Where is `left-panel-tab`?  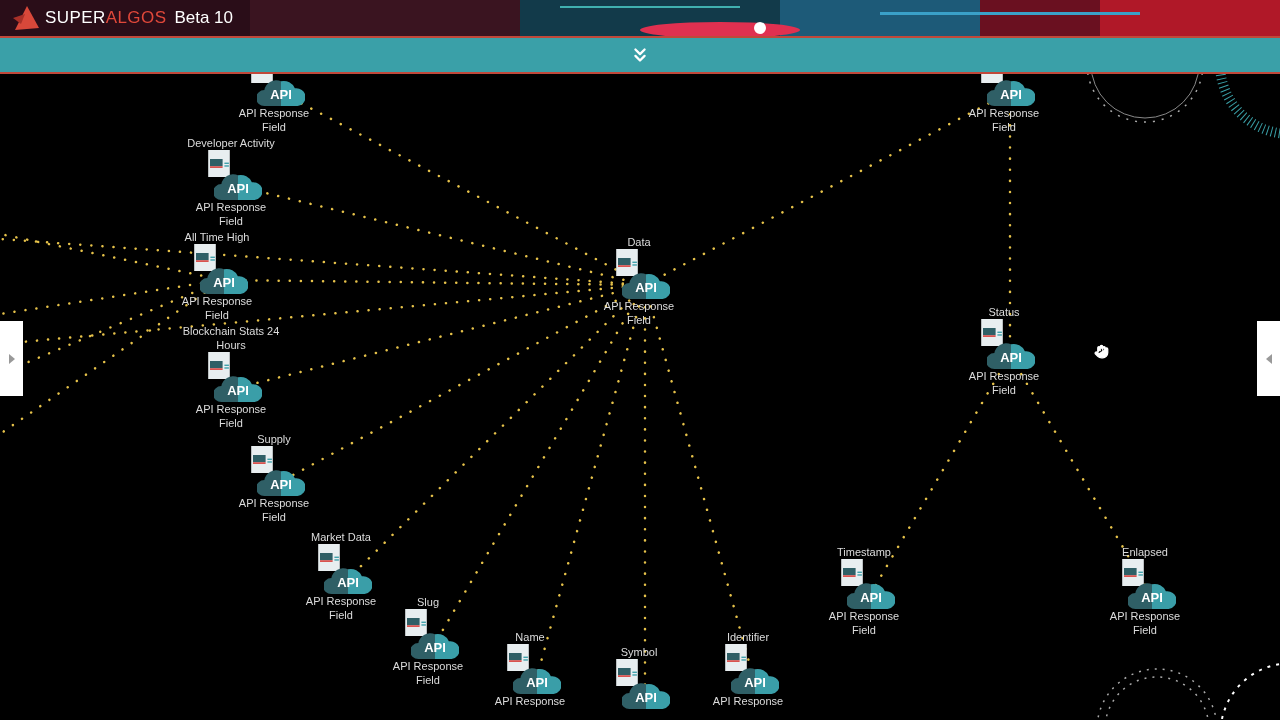
left-panel-tab is located at coordinates (11, 358).